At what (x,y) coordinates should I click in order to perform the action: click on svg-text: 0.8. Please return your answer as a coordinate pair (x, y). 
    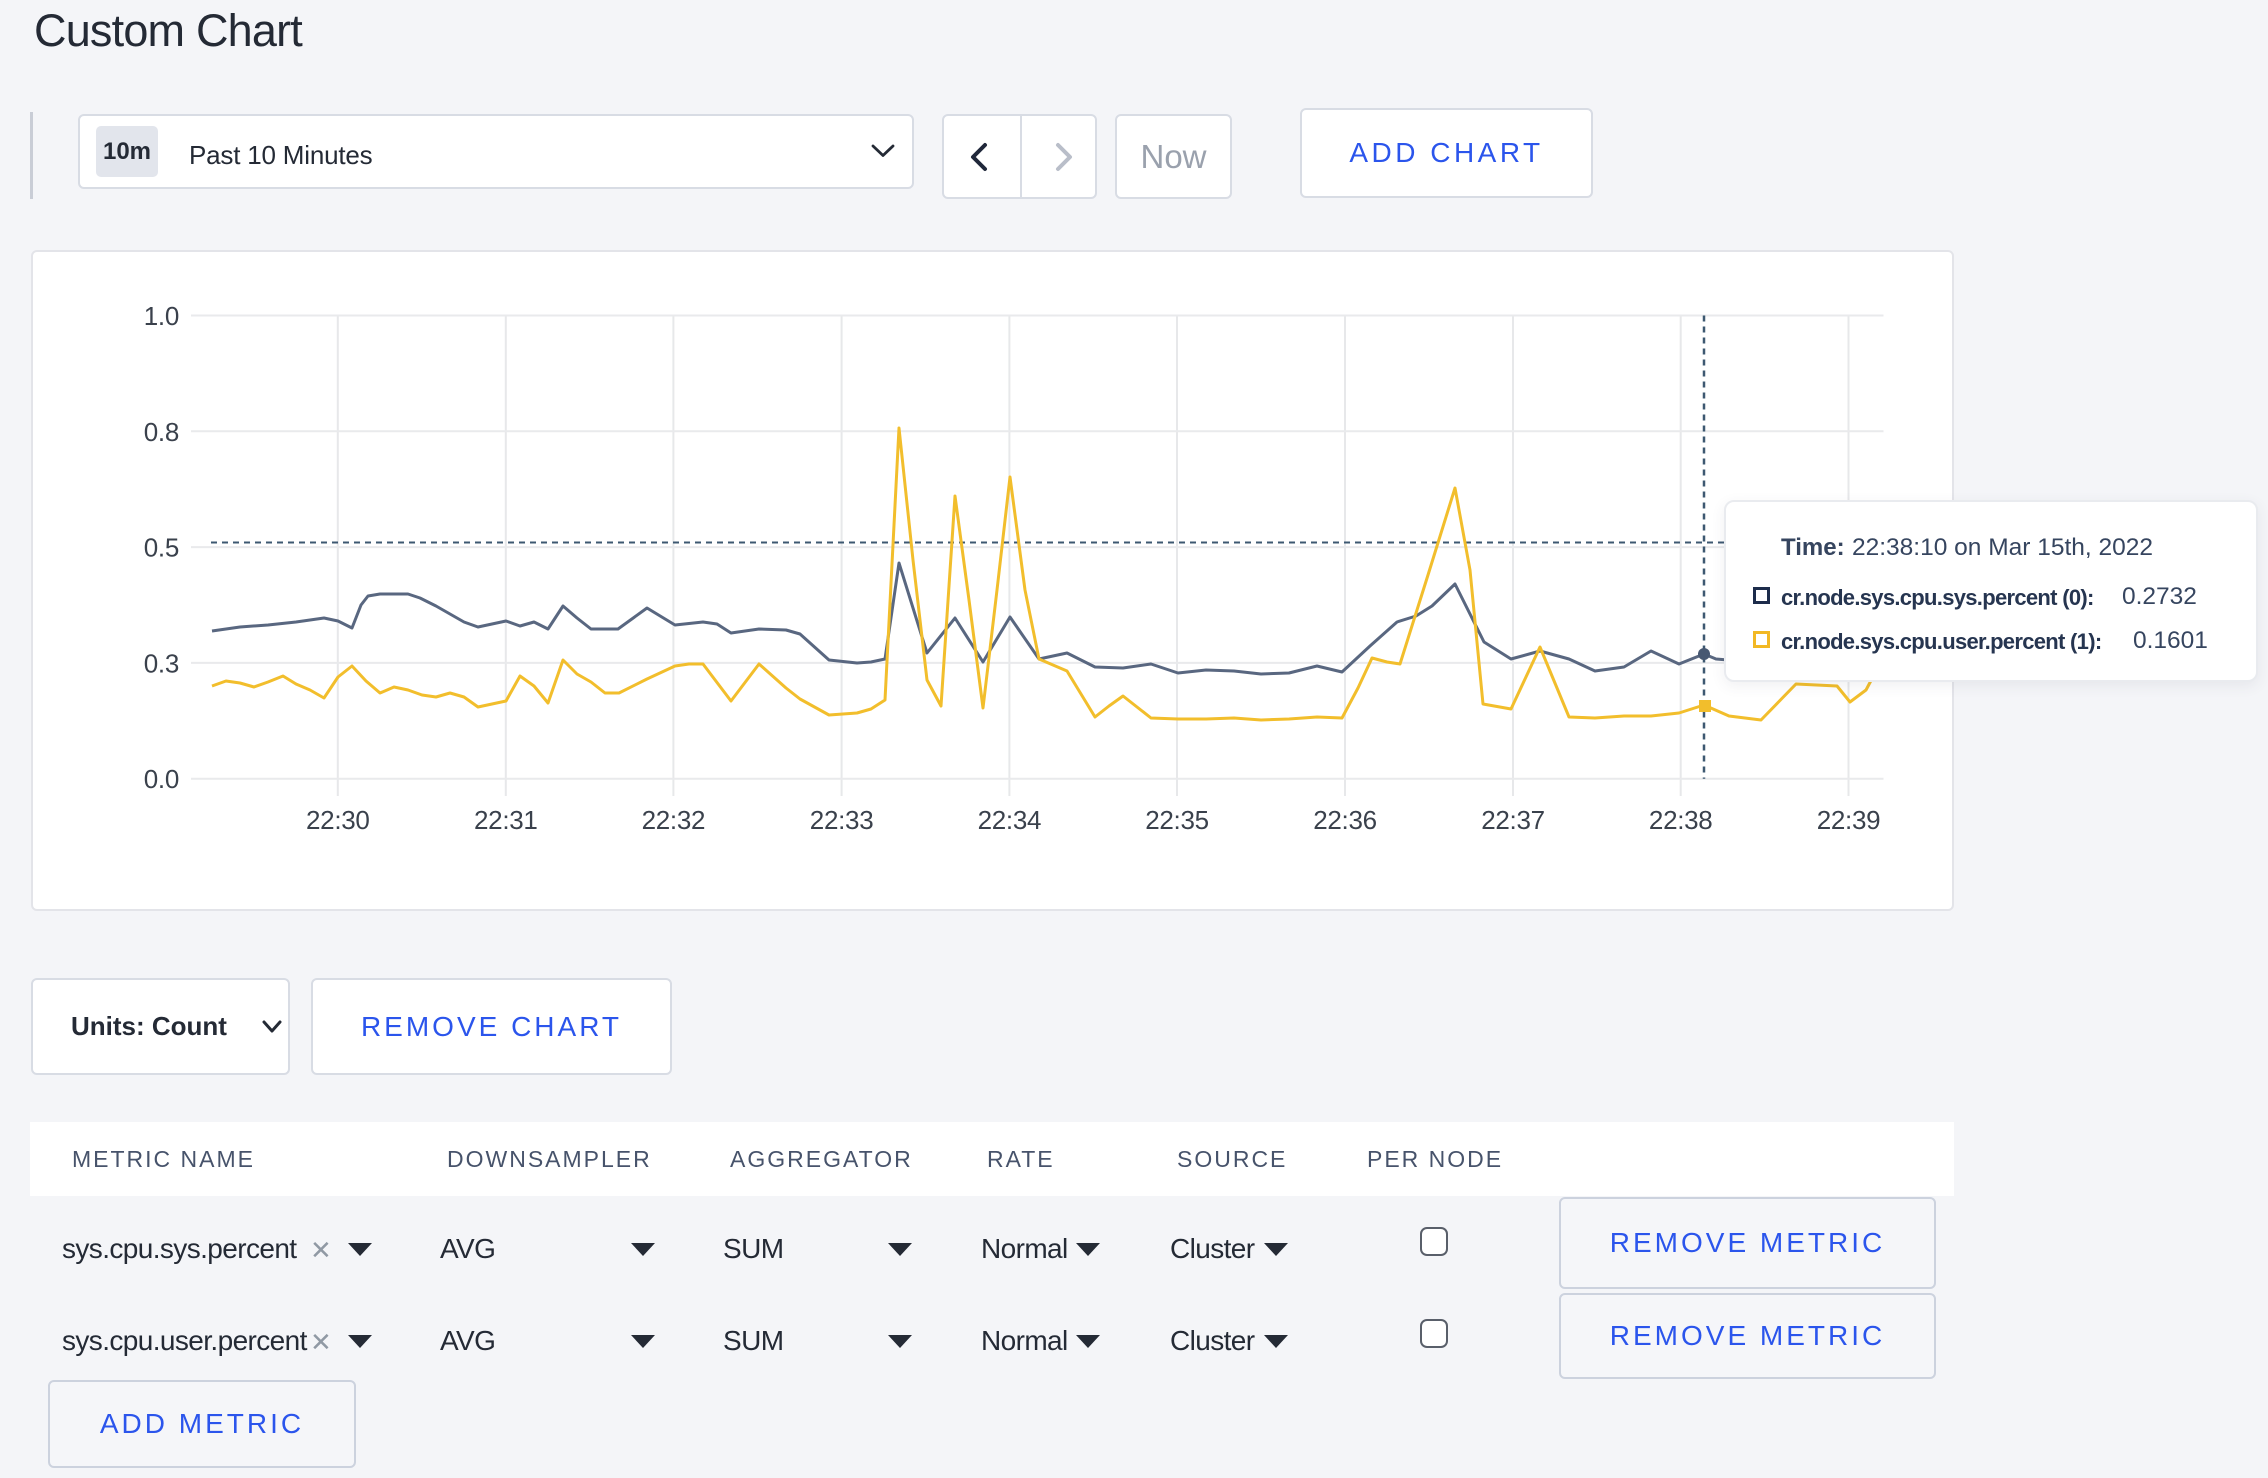
    Looking at the image, I should click on (161, 432).